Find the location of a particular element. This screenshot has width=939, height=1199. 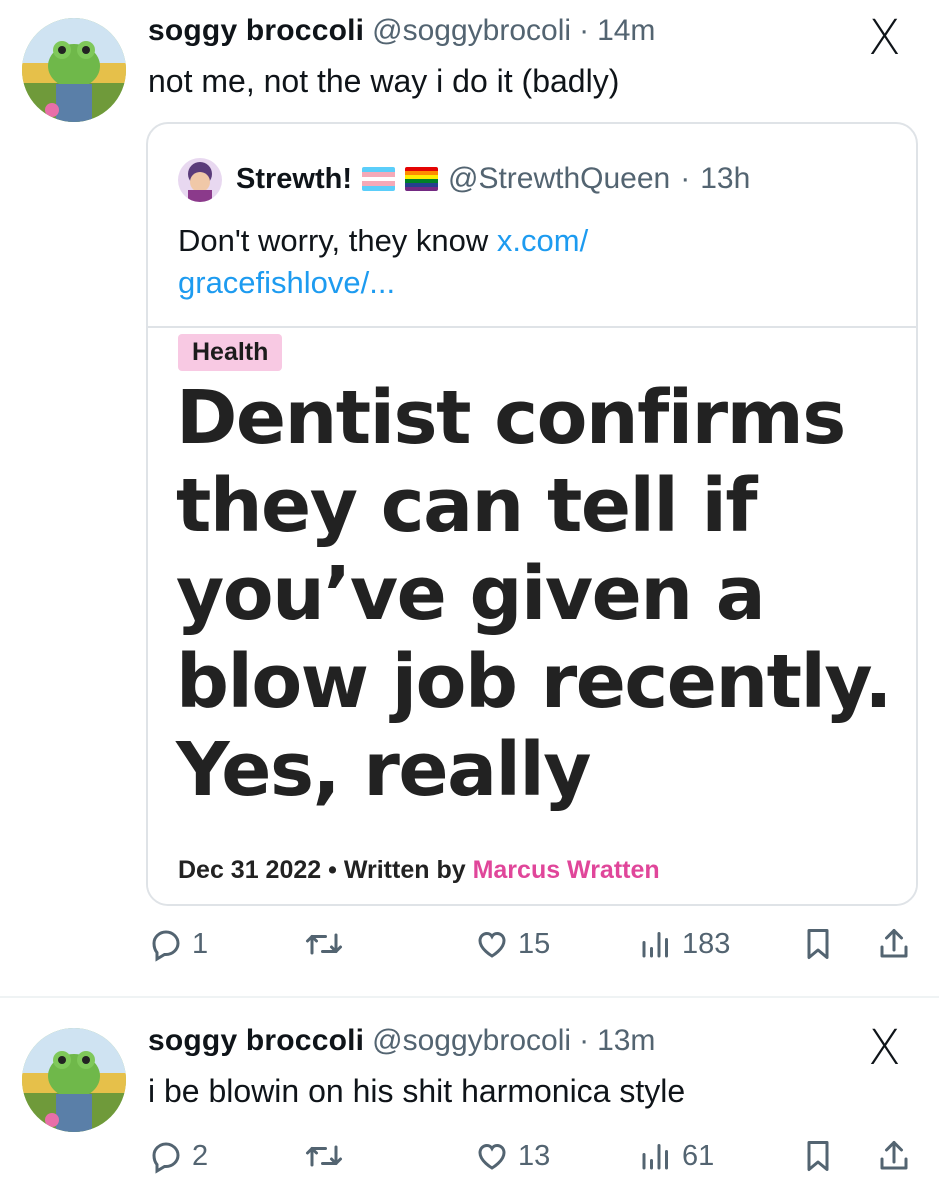

reply-count: 1 is located at coordinates (200, 943).